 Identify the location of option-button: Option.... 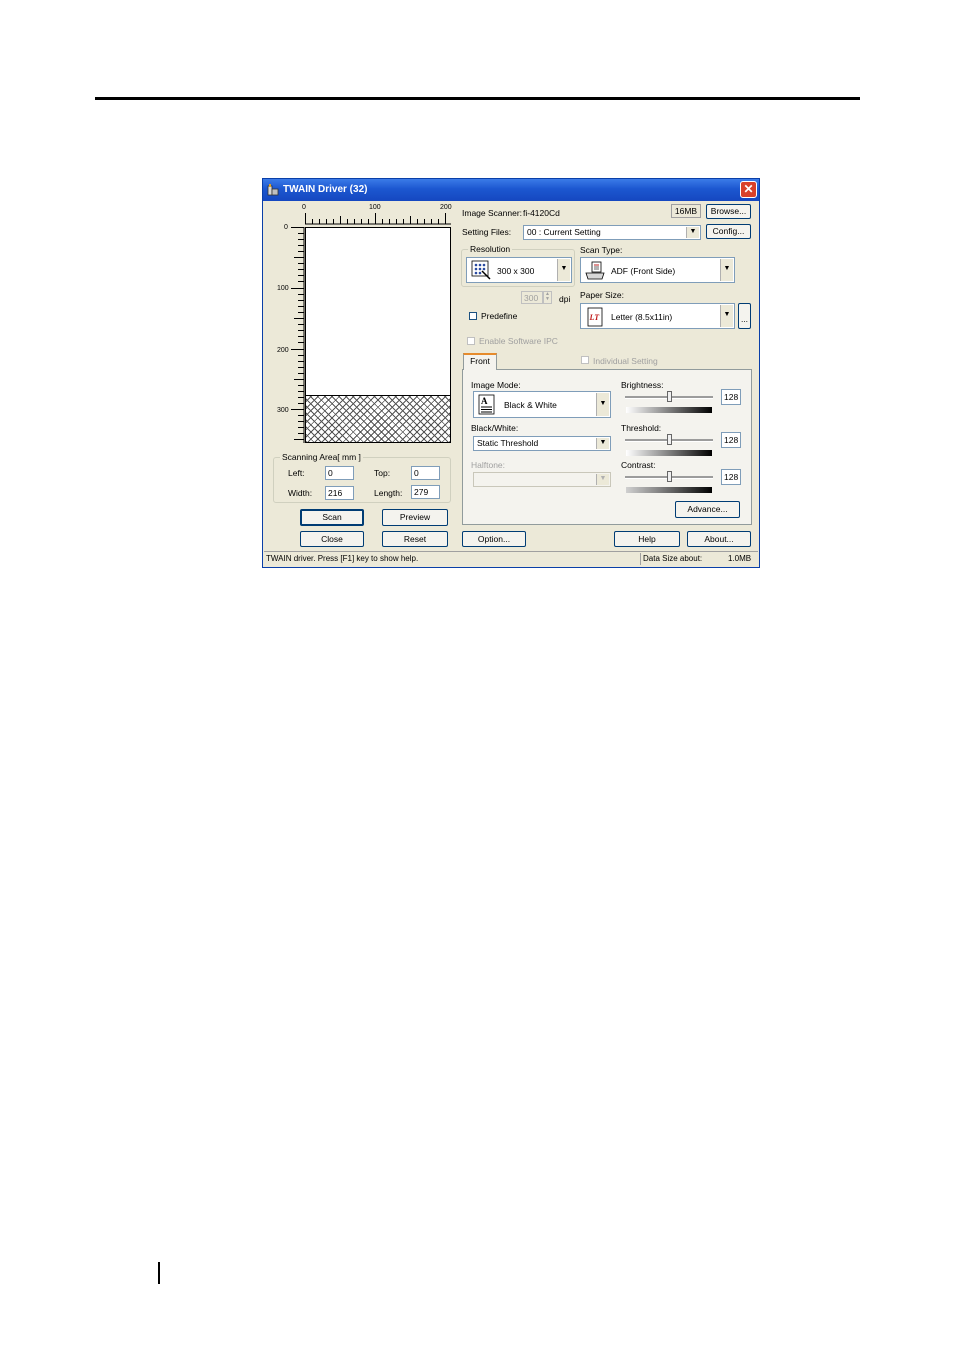
(494, 539).